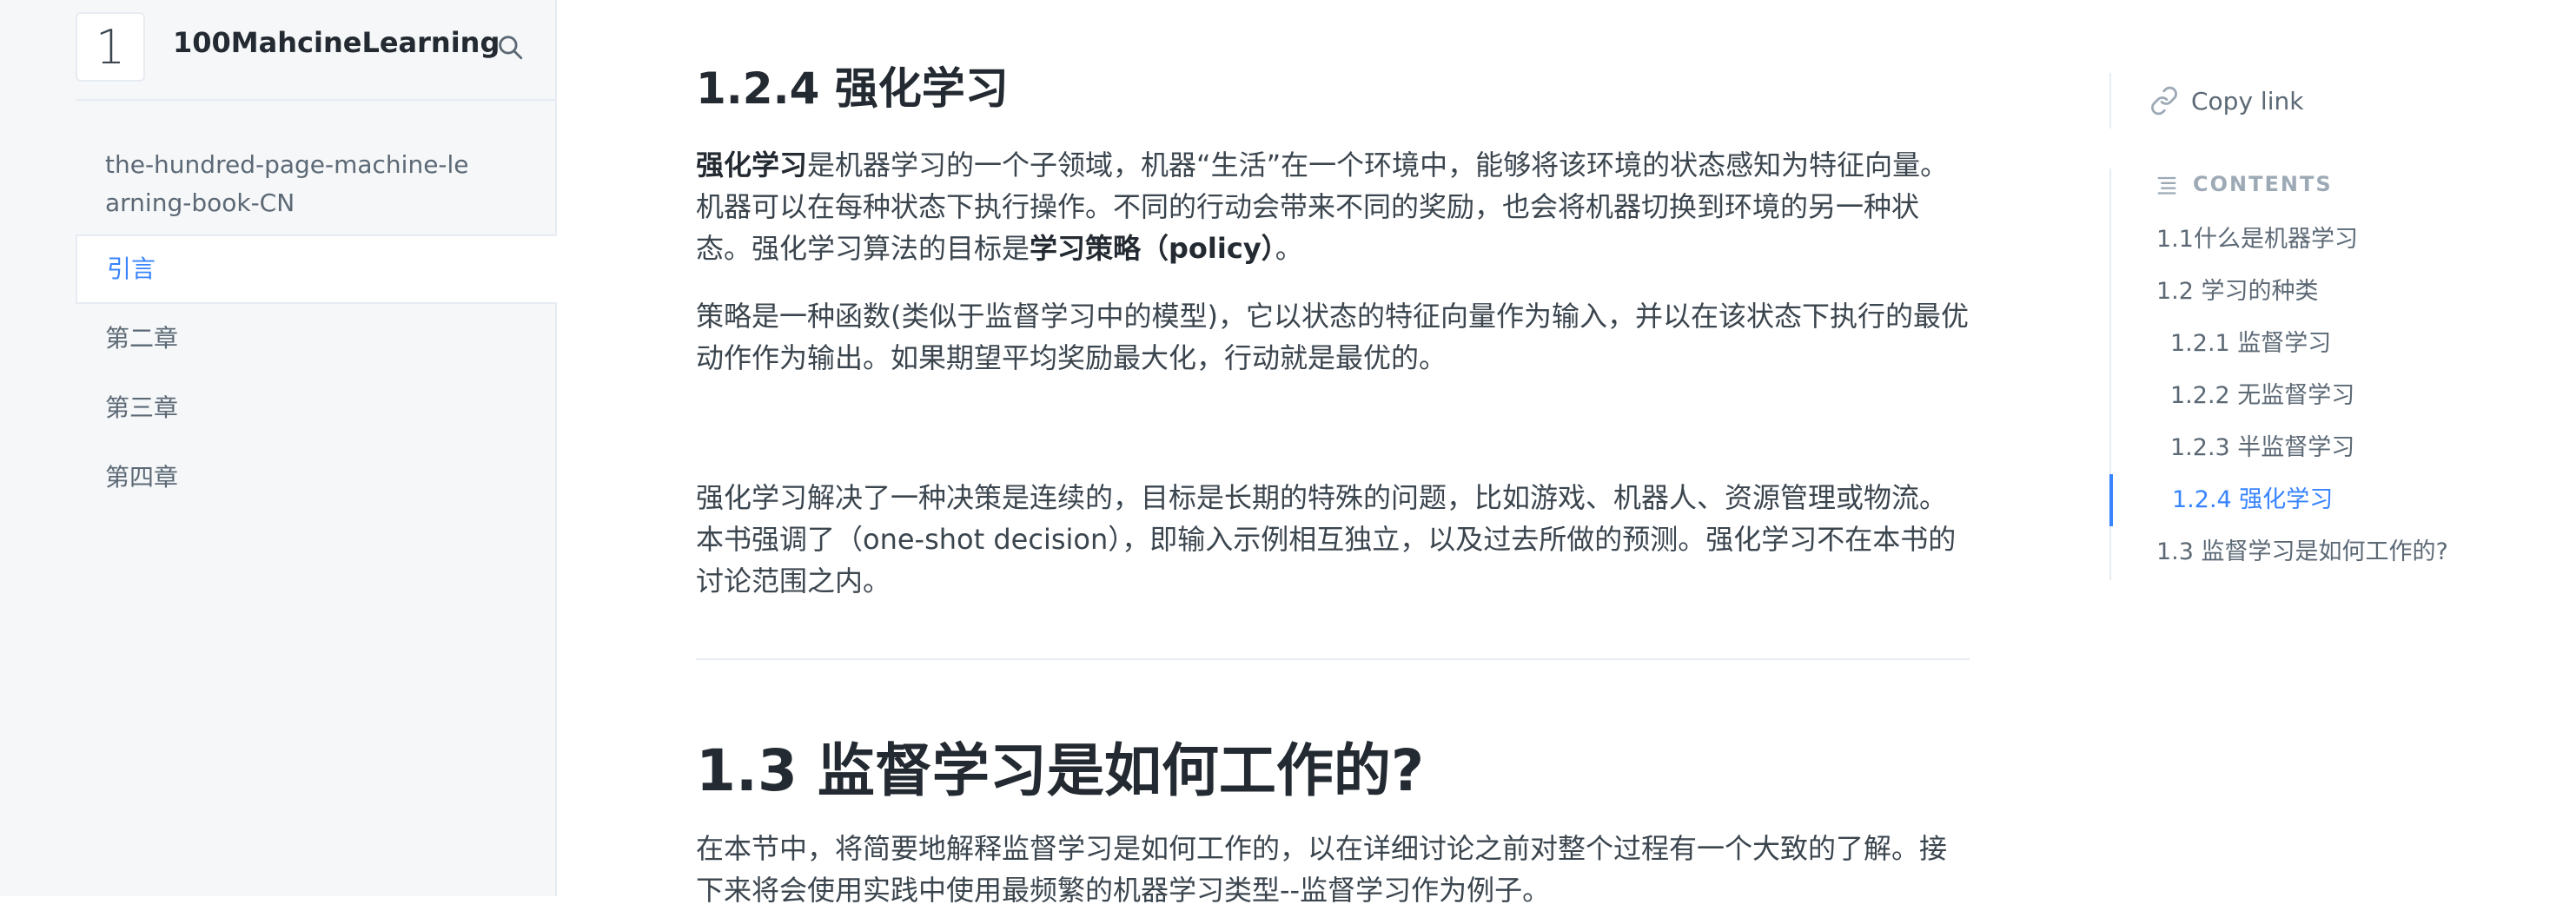 The height and width of the screenshot is (911, 2576). I want to click on toc-item-1-3: 1.3 监督学习是如何工作的?, so click(2324, 552).